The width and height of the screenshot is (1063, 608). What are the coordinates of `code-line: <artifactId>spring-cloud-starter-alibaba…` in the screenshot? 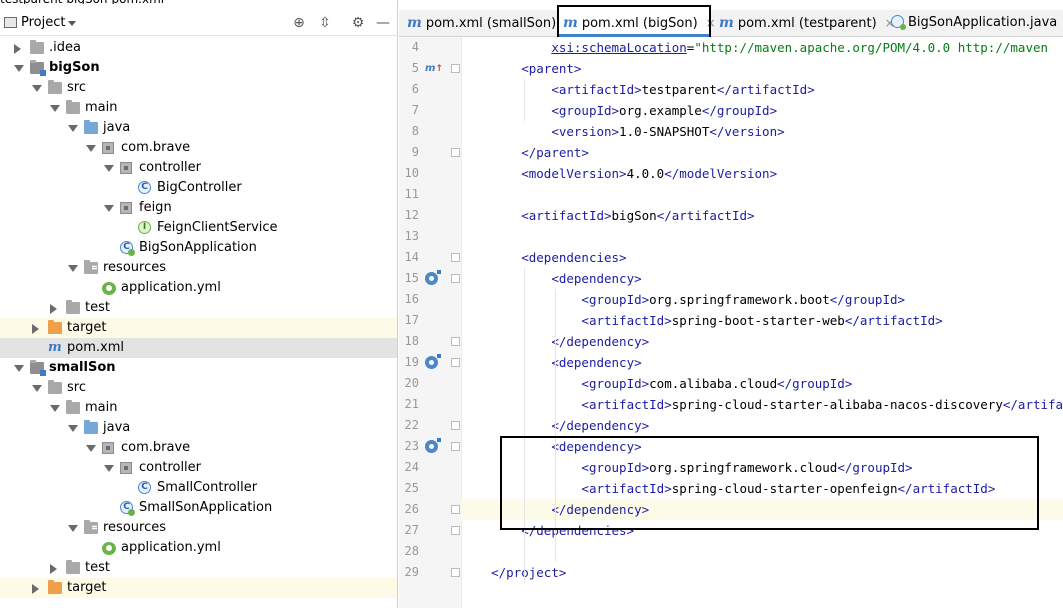 It's located at (762, 404).